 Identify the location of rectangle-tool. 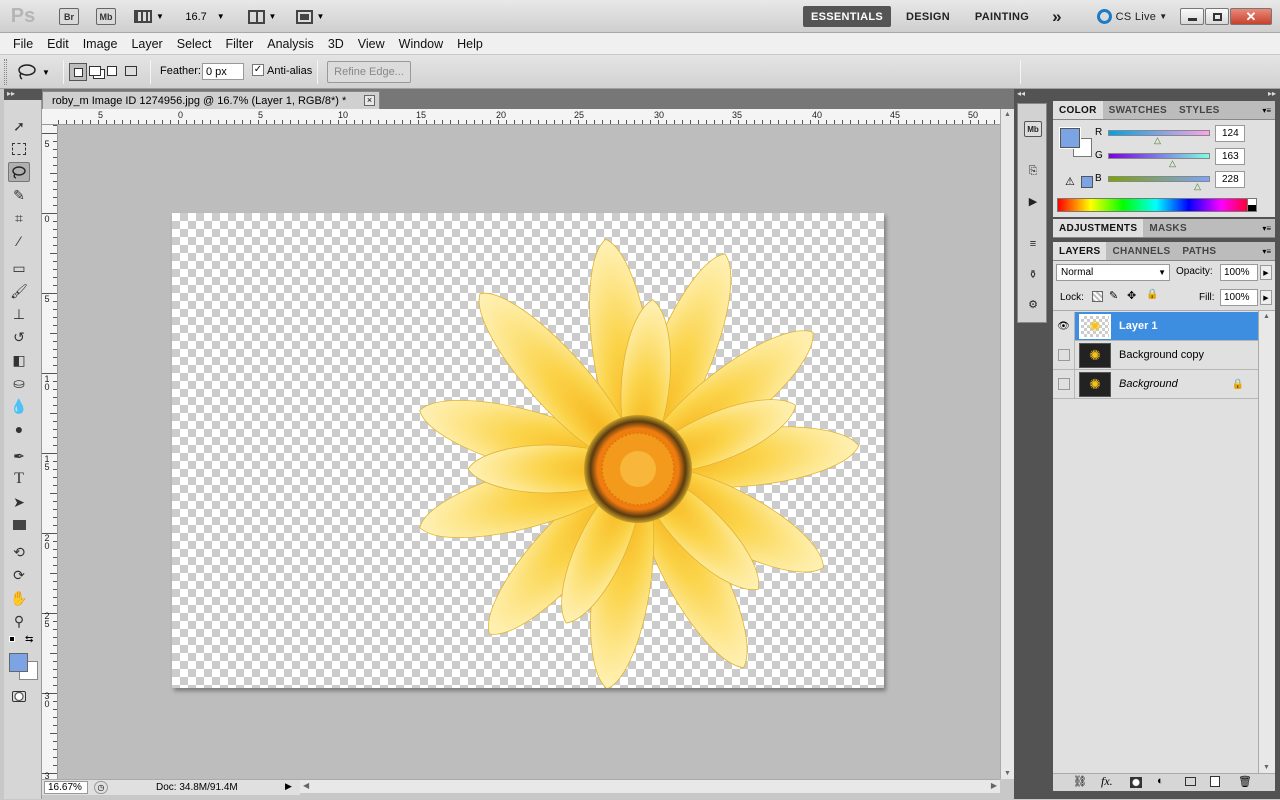
(19, 525).